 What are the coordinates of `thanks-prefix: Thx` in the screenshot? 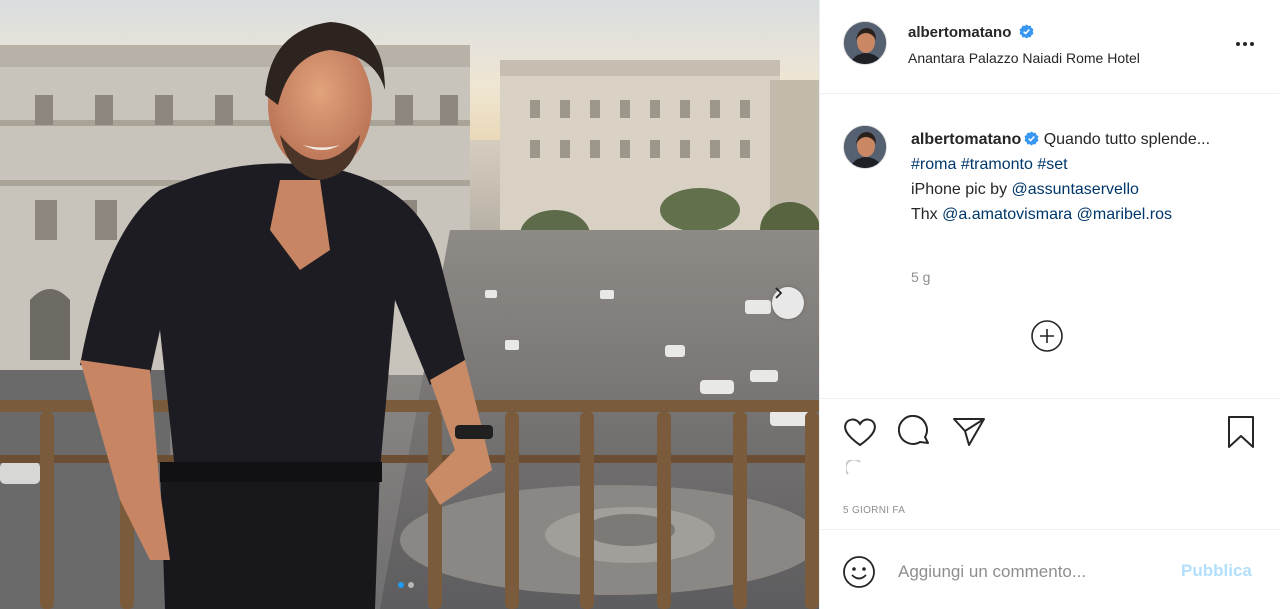 It's located at (924, 214).